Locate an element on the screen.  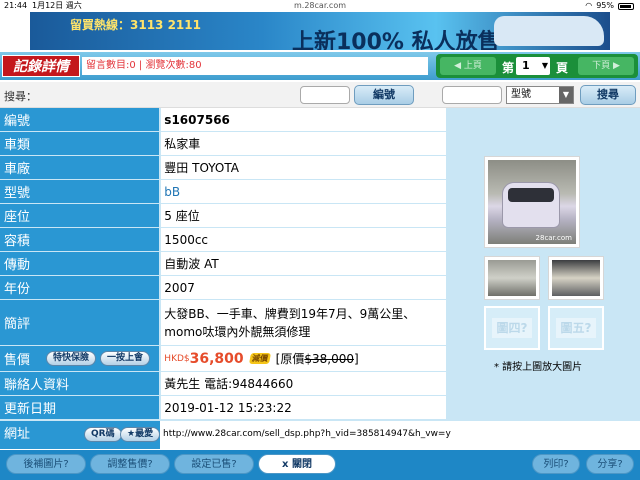
photo-slot-4: 圖四? is located at coordinates (512, 328).